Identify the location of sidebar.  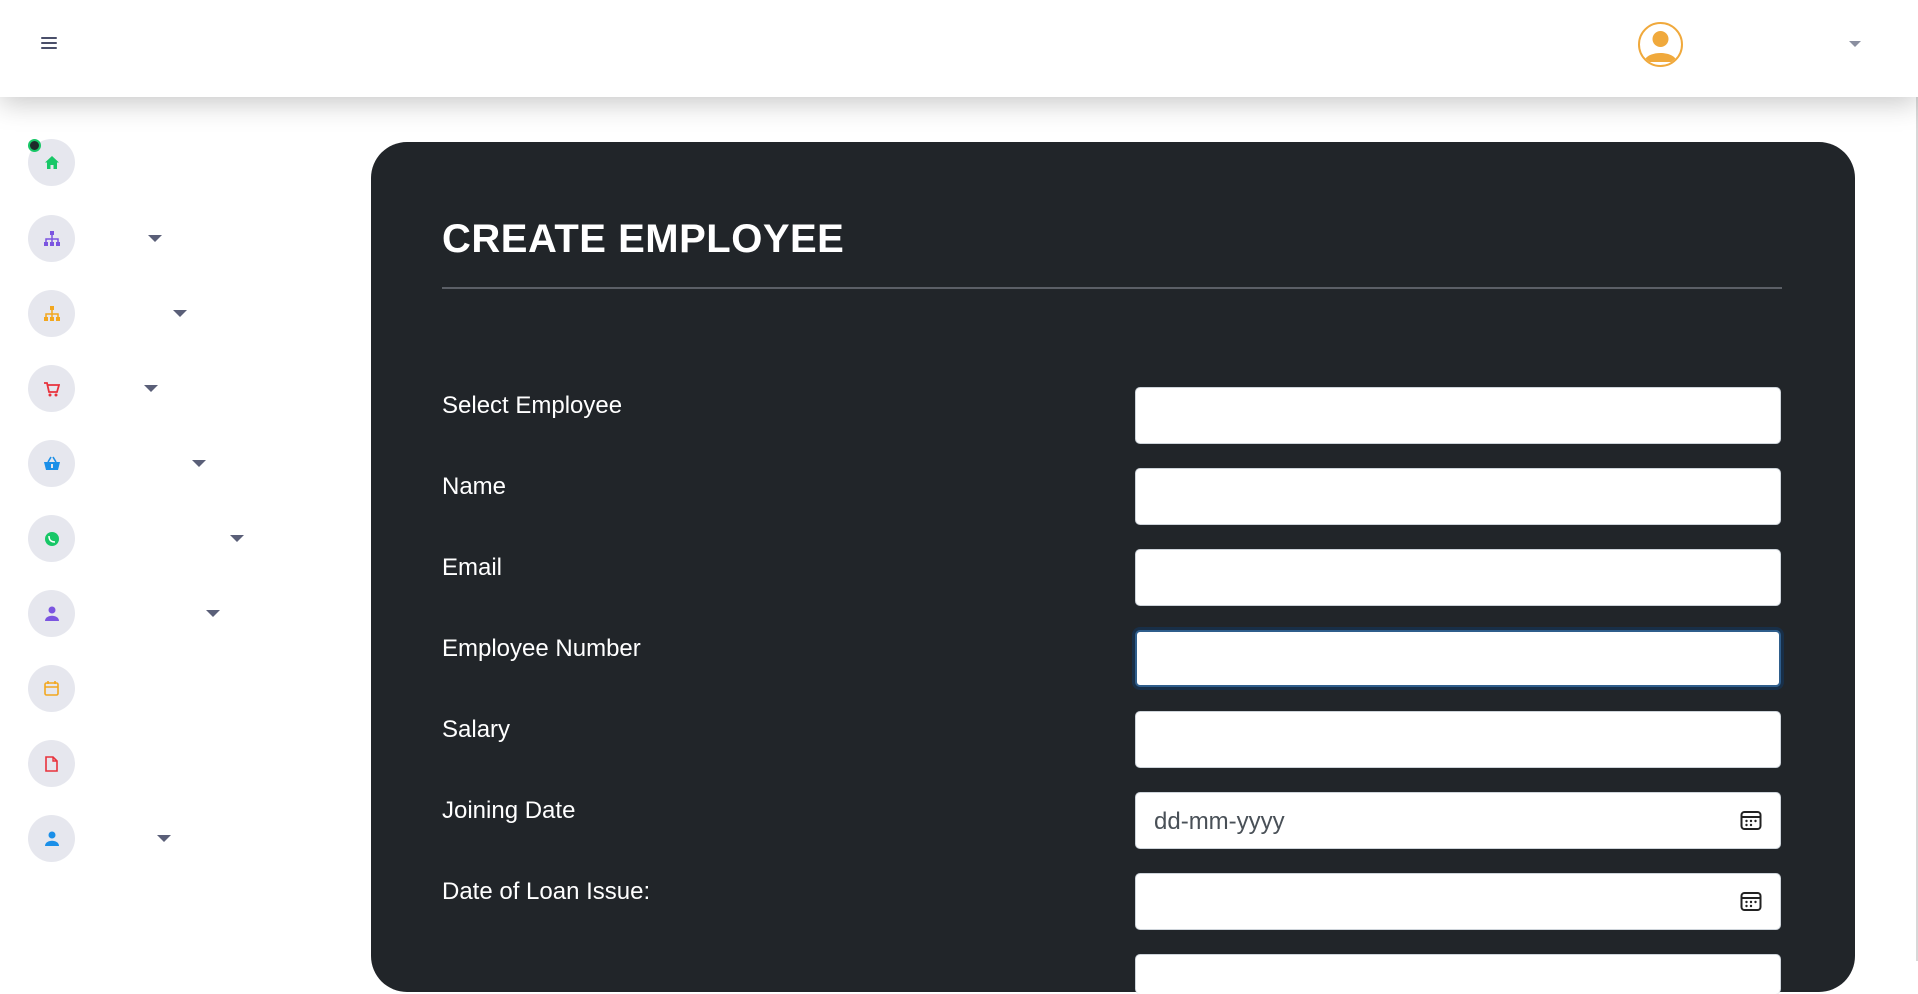
(150, 529).